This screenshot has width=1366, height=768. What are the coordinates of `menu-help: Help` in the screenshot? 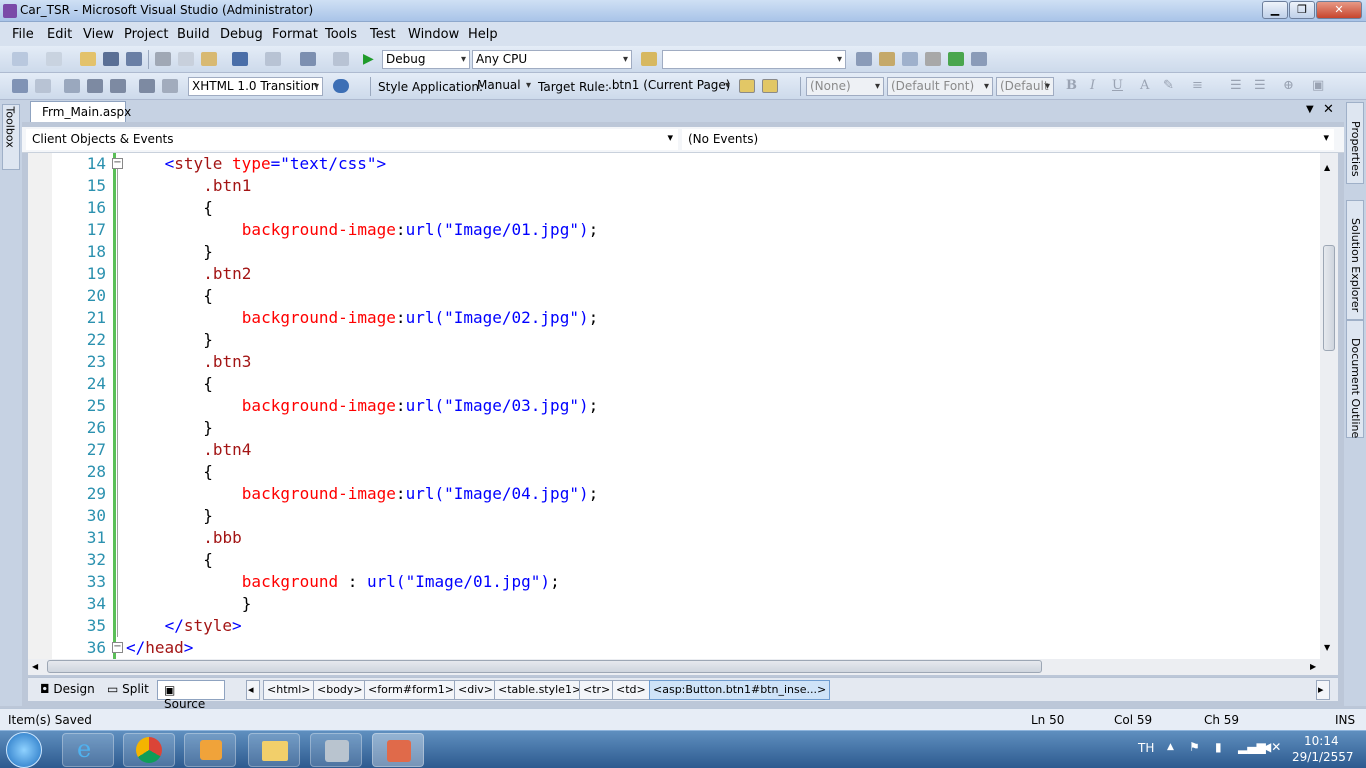 It's located at (483, 34).